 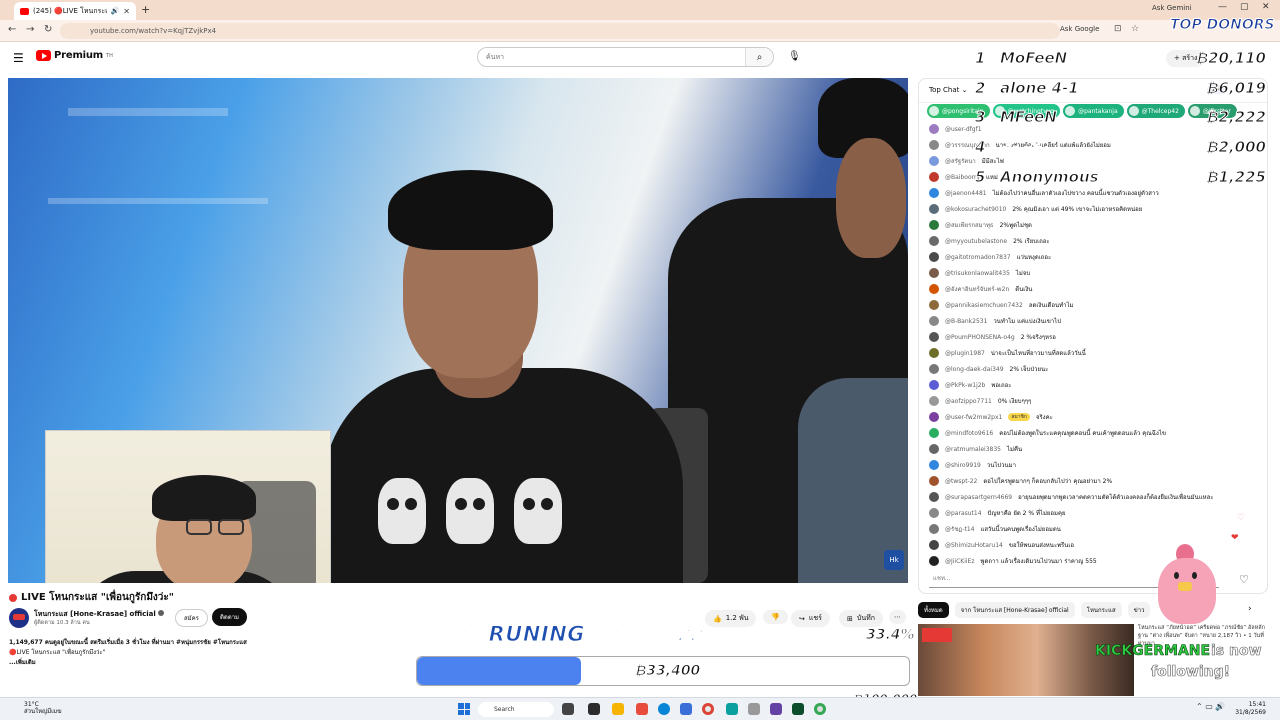 I want to click on filter-chip: โหนกระแส, so click(x=1101, y=610).